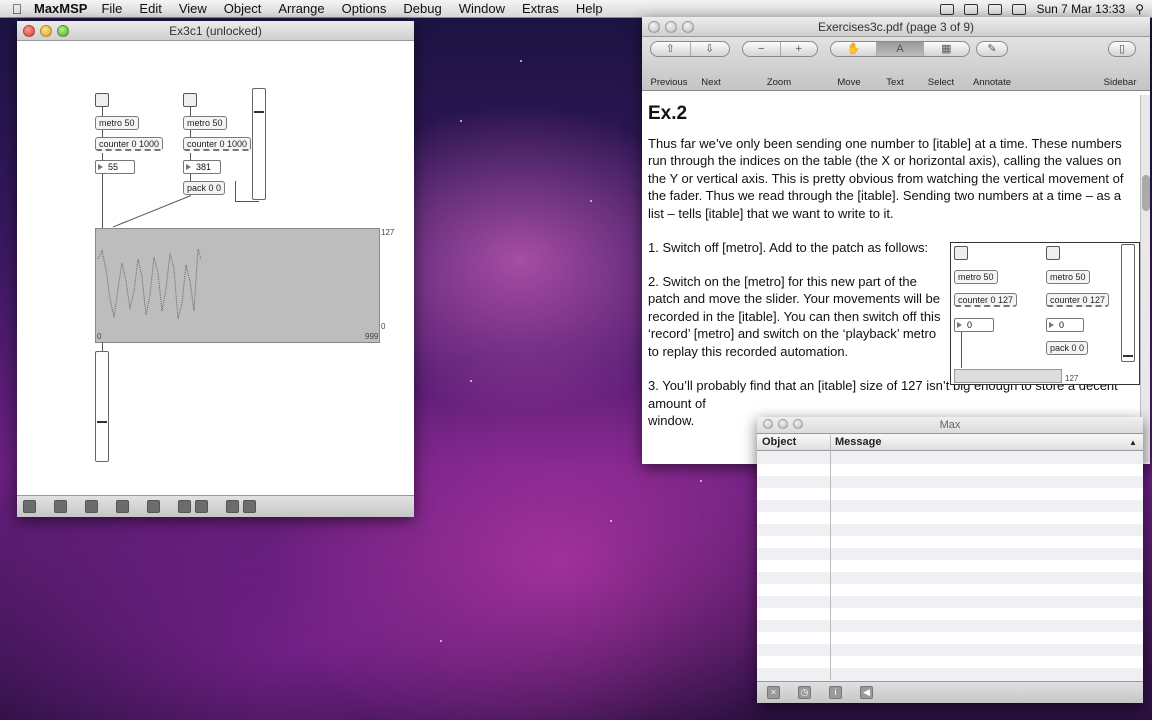 Image resolution: width=1152 pixels, height=720 pixels. I want to click on menu-window: Window, so click(482, 8).